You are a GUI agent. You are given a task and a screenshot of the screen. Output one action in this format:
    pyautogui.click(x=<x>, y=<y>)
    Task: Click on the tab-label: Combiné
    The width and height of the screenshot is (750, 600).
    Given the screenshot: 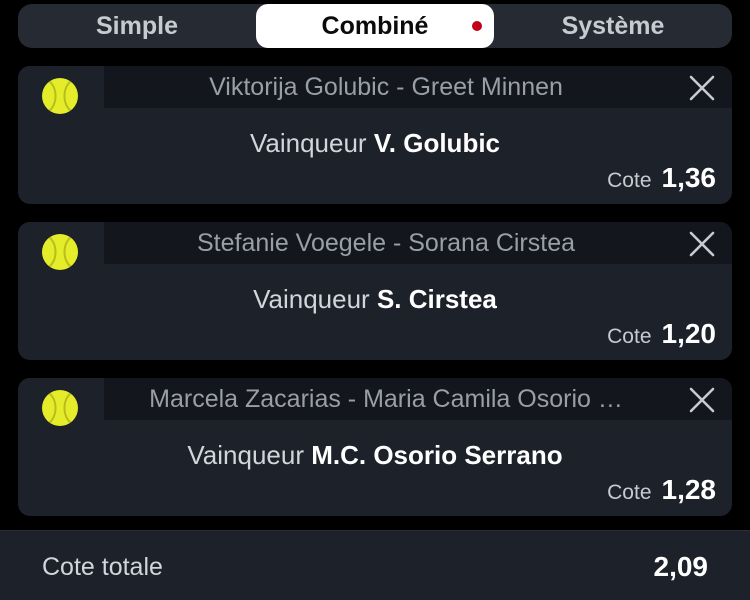 What is the action you would take?
    pyautogui.click(x=375, y=25)
    